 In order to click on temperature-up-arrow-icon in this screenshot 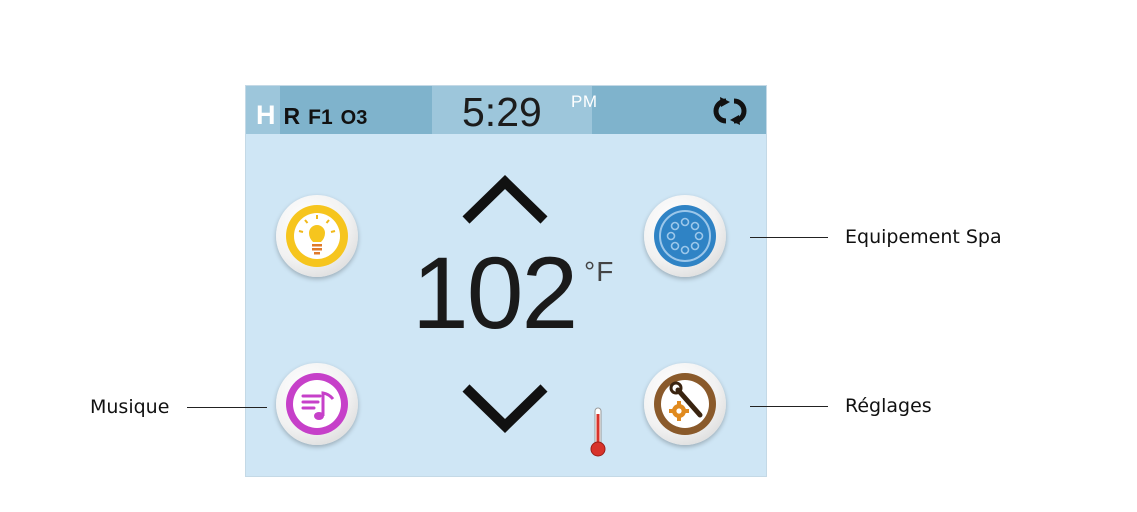, I will do `click(505, 200)`.